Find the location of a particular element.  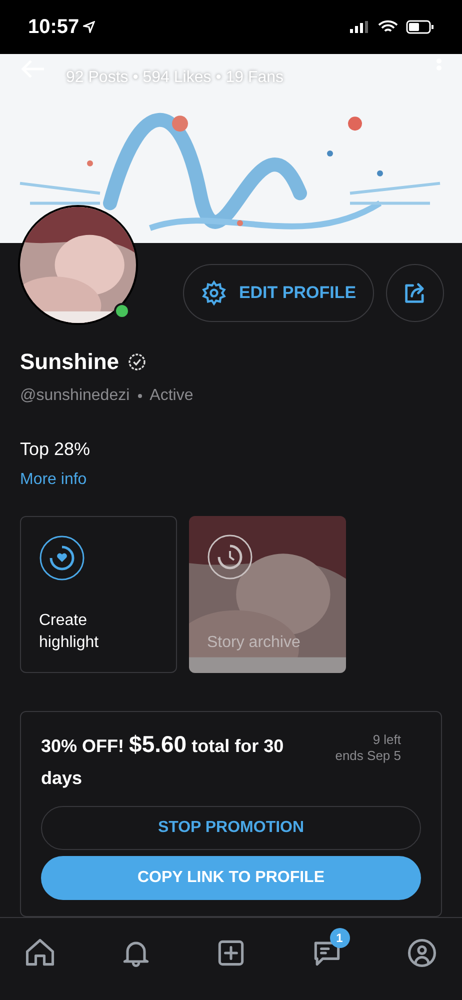

rank-text: Top 28% is located at coordinates (55, 449).